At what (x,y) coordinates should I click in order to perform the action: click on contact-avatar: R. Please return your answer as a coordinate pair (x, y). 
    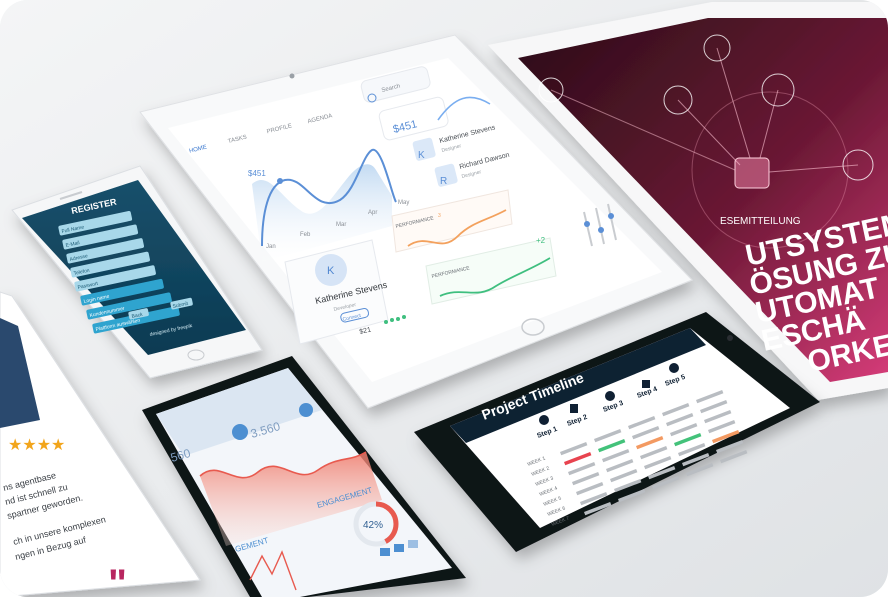
    Looking at the image, I should click on (443, 181).